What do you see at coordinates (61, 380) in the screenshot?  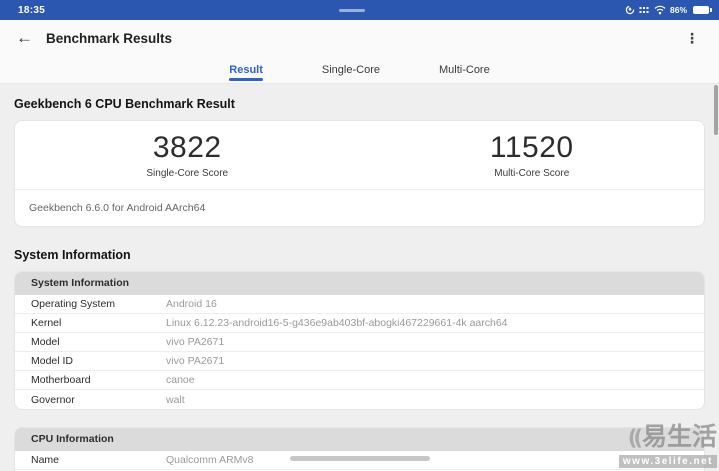 I see `row-label: Motherboard` at bounding box center [61, 380].